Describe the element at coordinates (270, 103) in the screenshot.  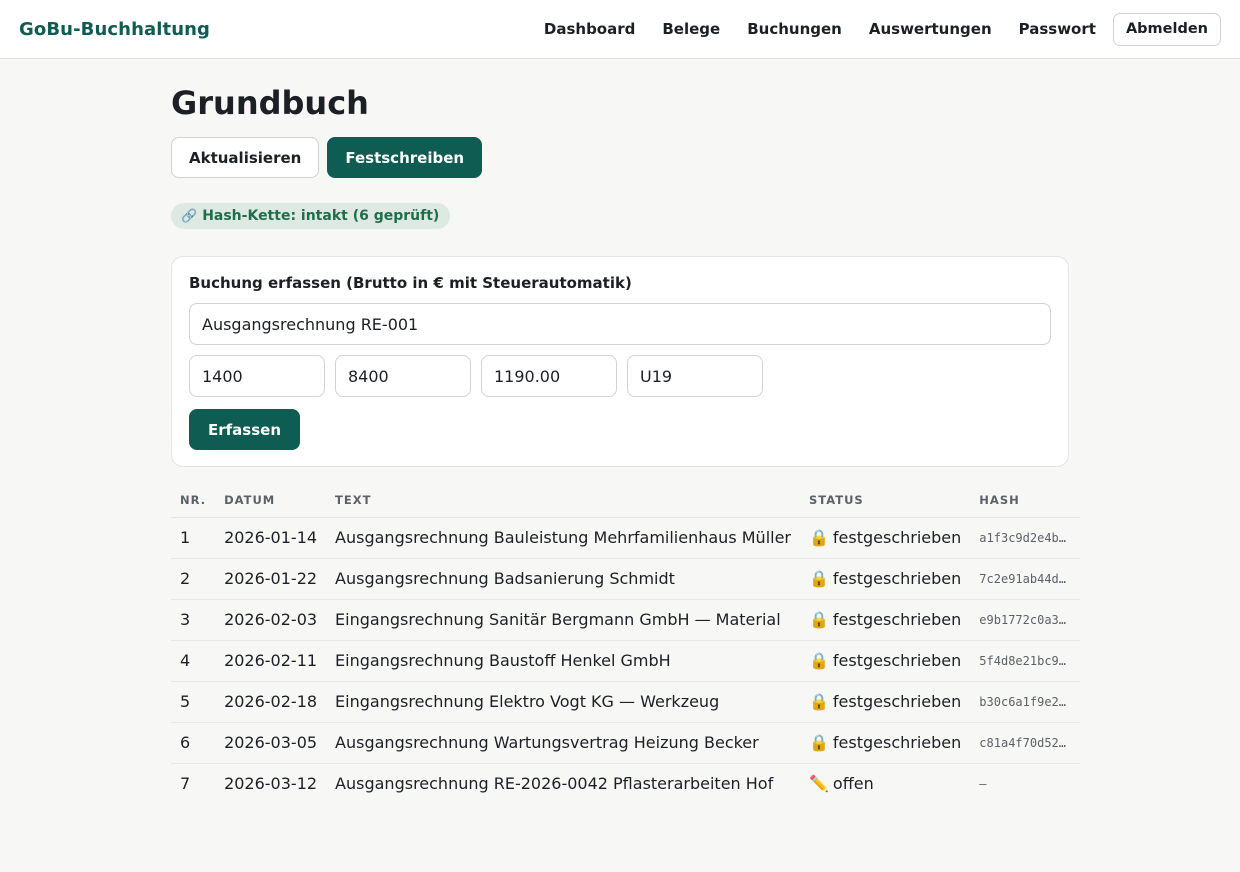
I see `page-title: Grundbuch` at that location.